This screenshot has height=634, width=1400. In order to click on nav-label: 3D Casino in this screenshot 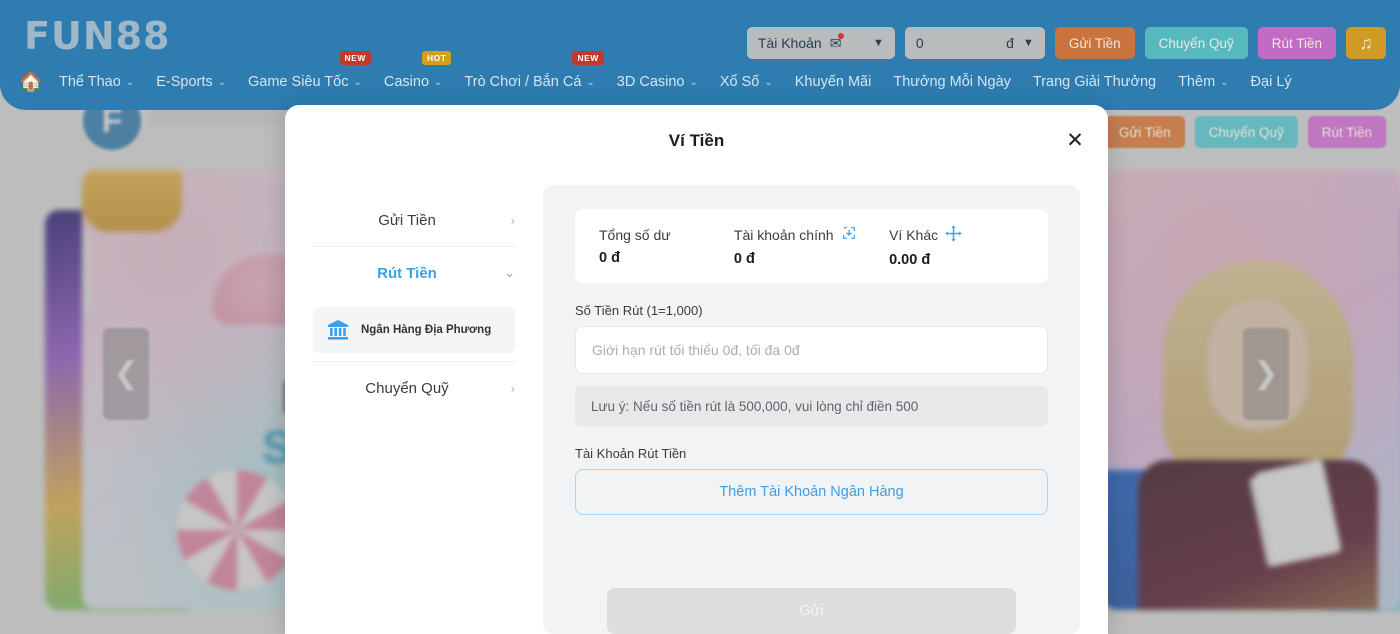, I will do `click(650, 82)`.